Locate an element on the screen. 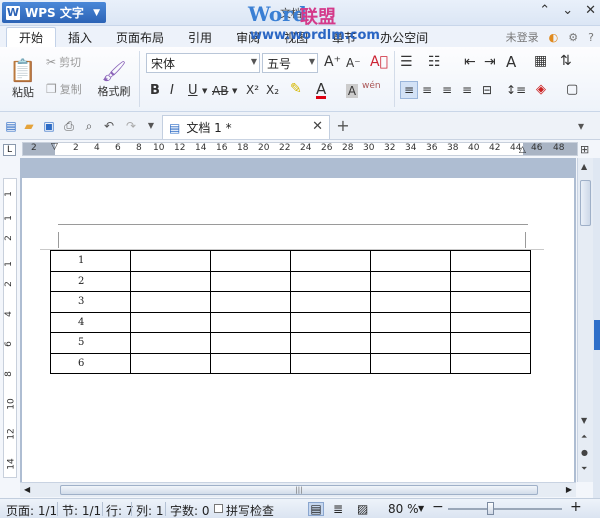 Image resolution: width=600 pixels, height=518 pixels. tab-insert: 插入 is located at coordinates (80, 37).